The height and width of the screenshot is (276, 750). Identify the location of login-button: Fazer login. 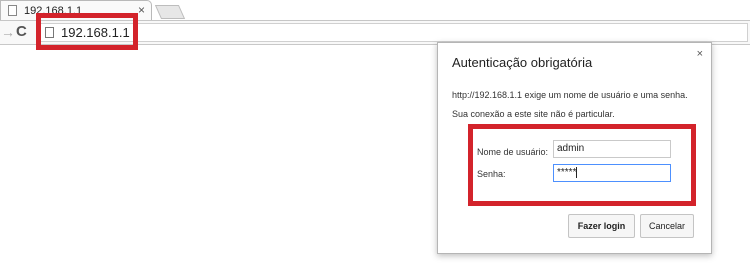
(601, 226).